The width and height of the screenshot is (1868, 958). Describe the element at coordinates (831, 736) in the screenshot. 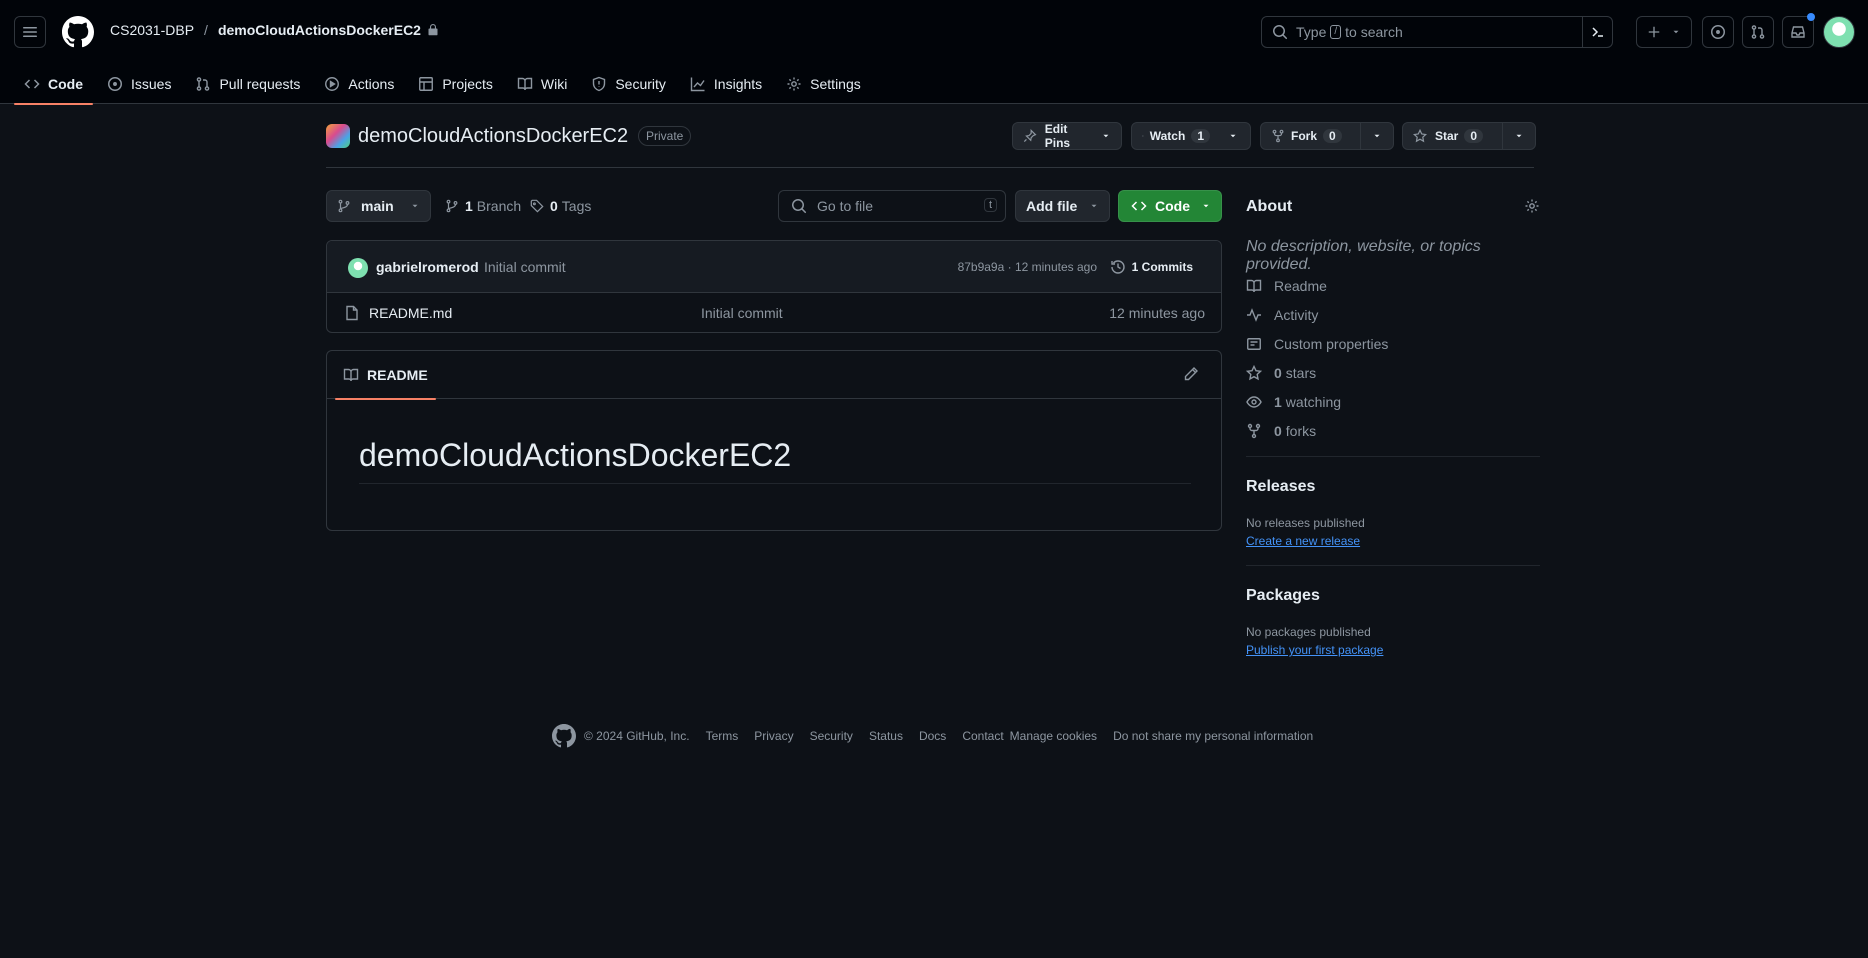

I see `footer-link-security: Security` at that location.